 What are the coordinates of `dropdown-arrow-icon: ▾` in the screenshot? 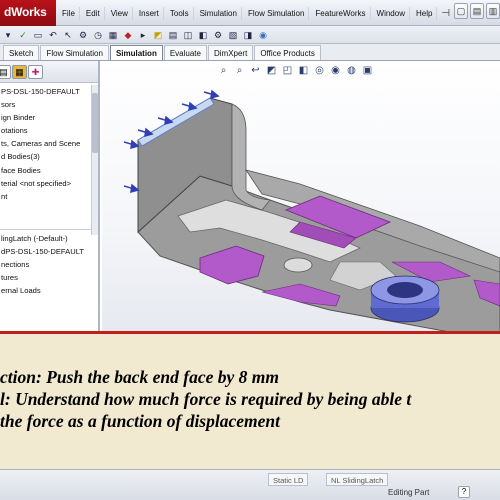 It's located at (8, 35).